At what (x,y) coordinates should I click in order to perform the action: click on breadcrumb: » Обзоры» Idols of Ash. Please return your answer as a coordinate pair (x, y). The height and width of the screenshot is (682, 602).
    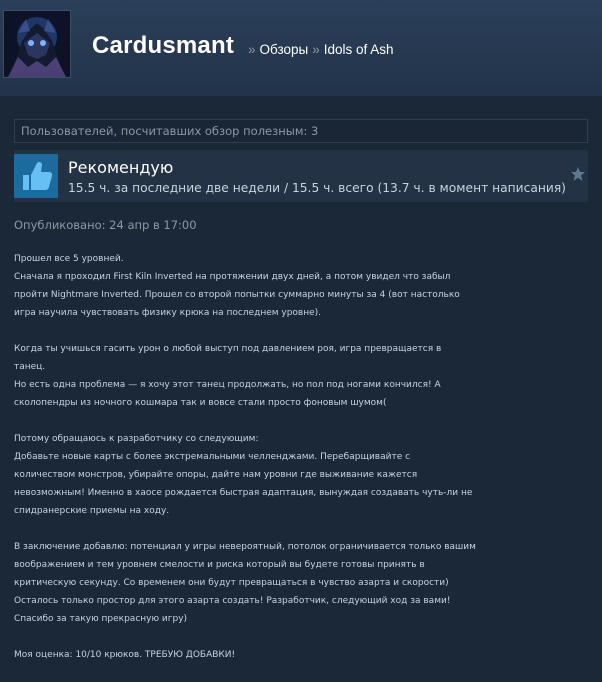
    Looking at the image, I should click on (319, 49).